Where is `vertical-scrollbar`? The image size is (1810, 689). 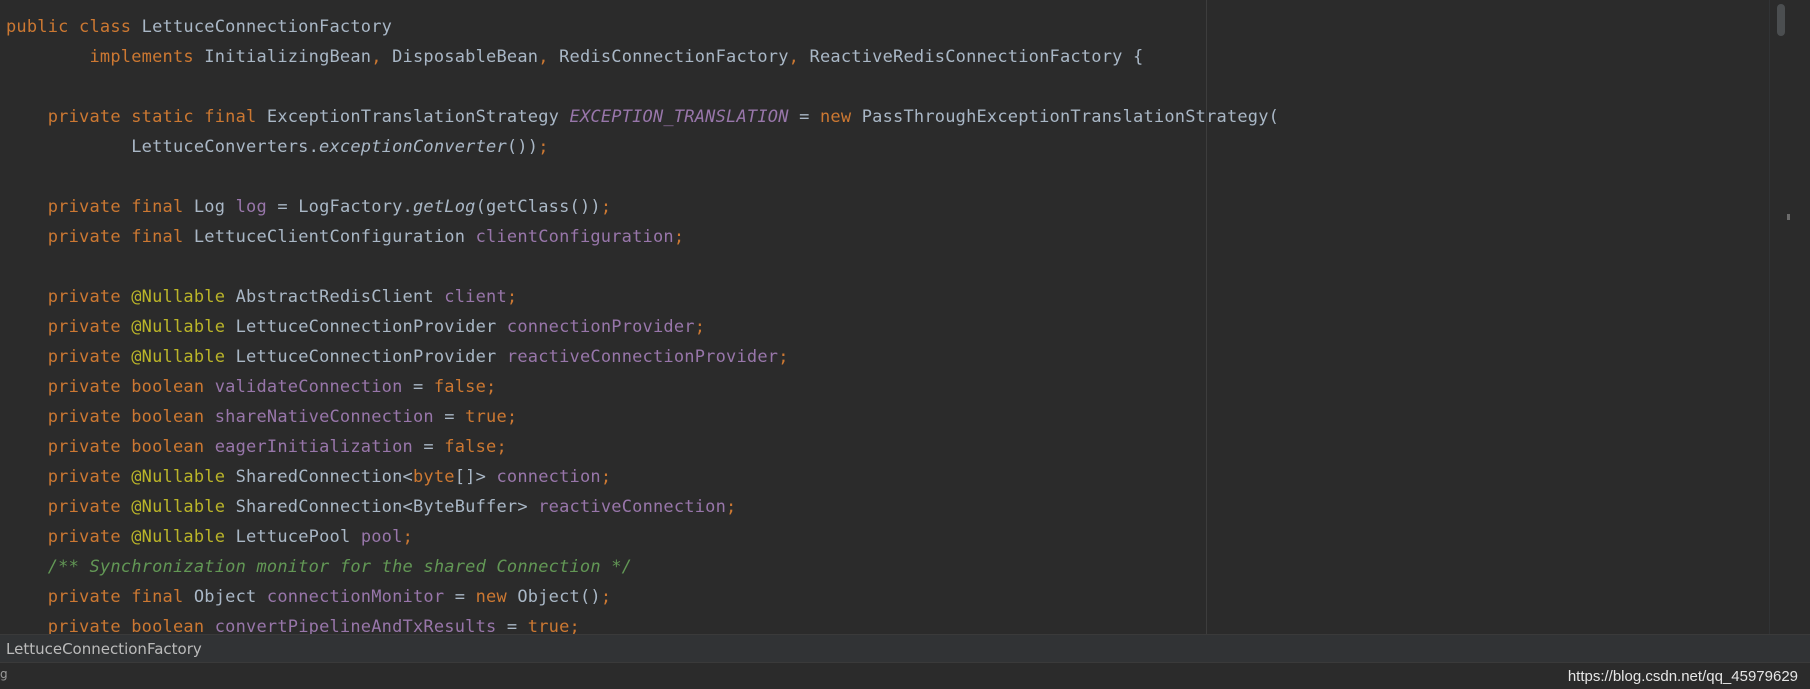 vertical-scrollbar is located at coordinates (1779, 317).